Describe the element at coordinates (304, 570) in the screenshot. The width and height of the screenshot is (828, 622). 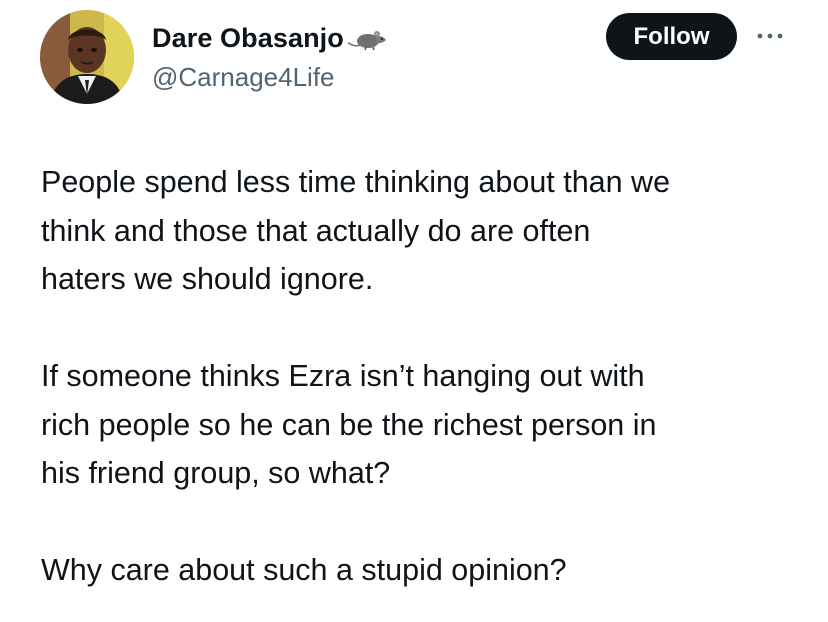
I see `tweet-paragraph: Why care about such a stupid opinion?` at that location.